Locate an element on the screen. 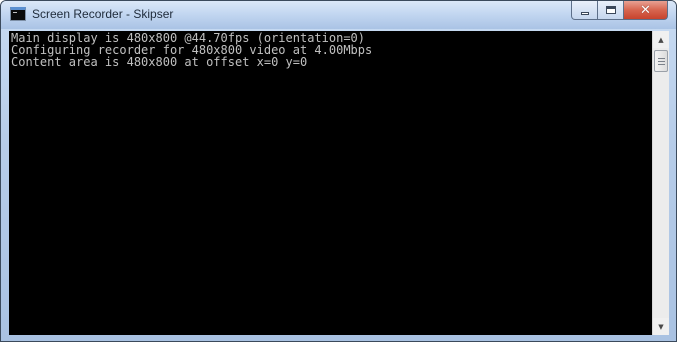  vertical-scrollbar: ▲ ▼ is located at coordinates (660, 183).